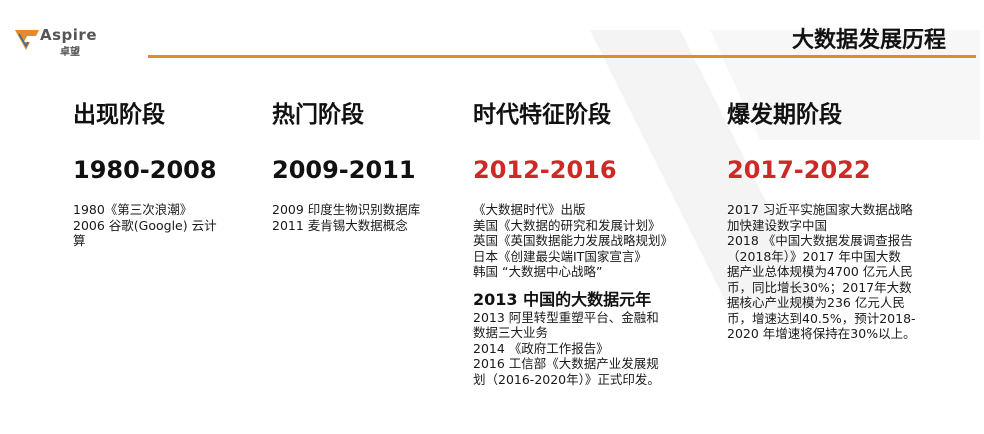 The width and height of the screenshot is (984, 434). What do you see at coordinates (566, 317) in the screenshot?
I see `list-item: 2013 阿里转型重塑平台、金融和` at bounding box center [566, 317].